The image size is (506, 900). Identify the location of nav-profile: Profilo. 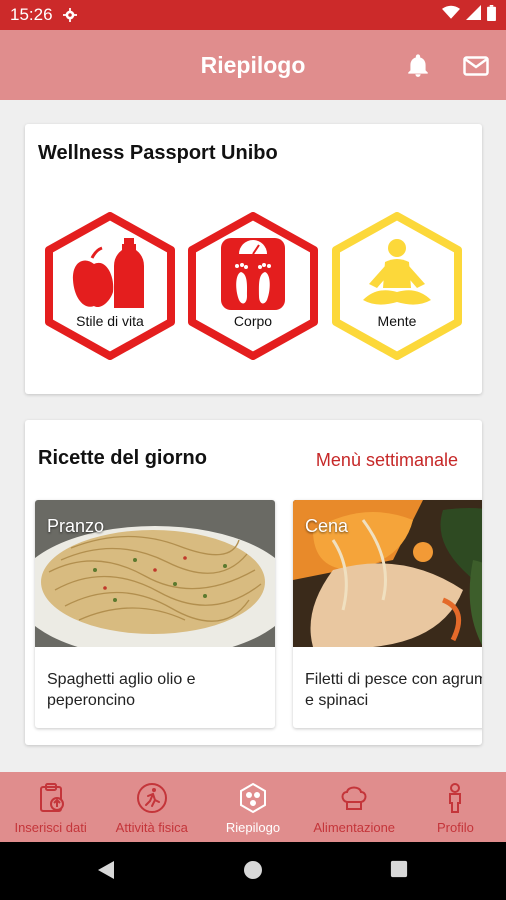
(455, 807).